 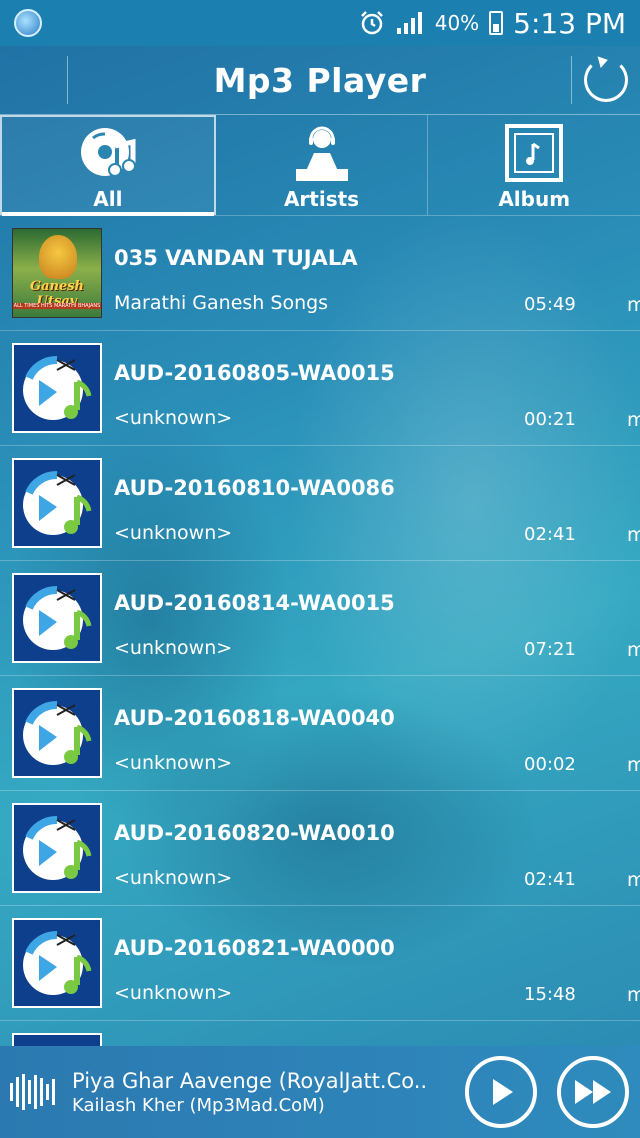 I want to click on alarm-icon, so click(x=371, y=23).